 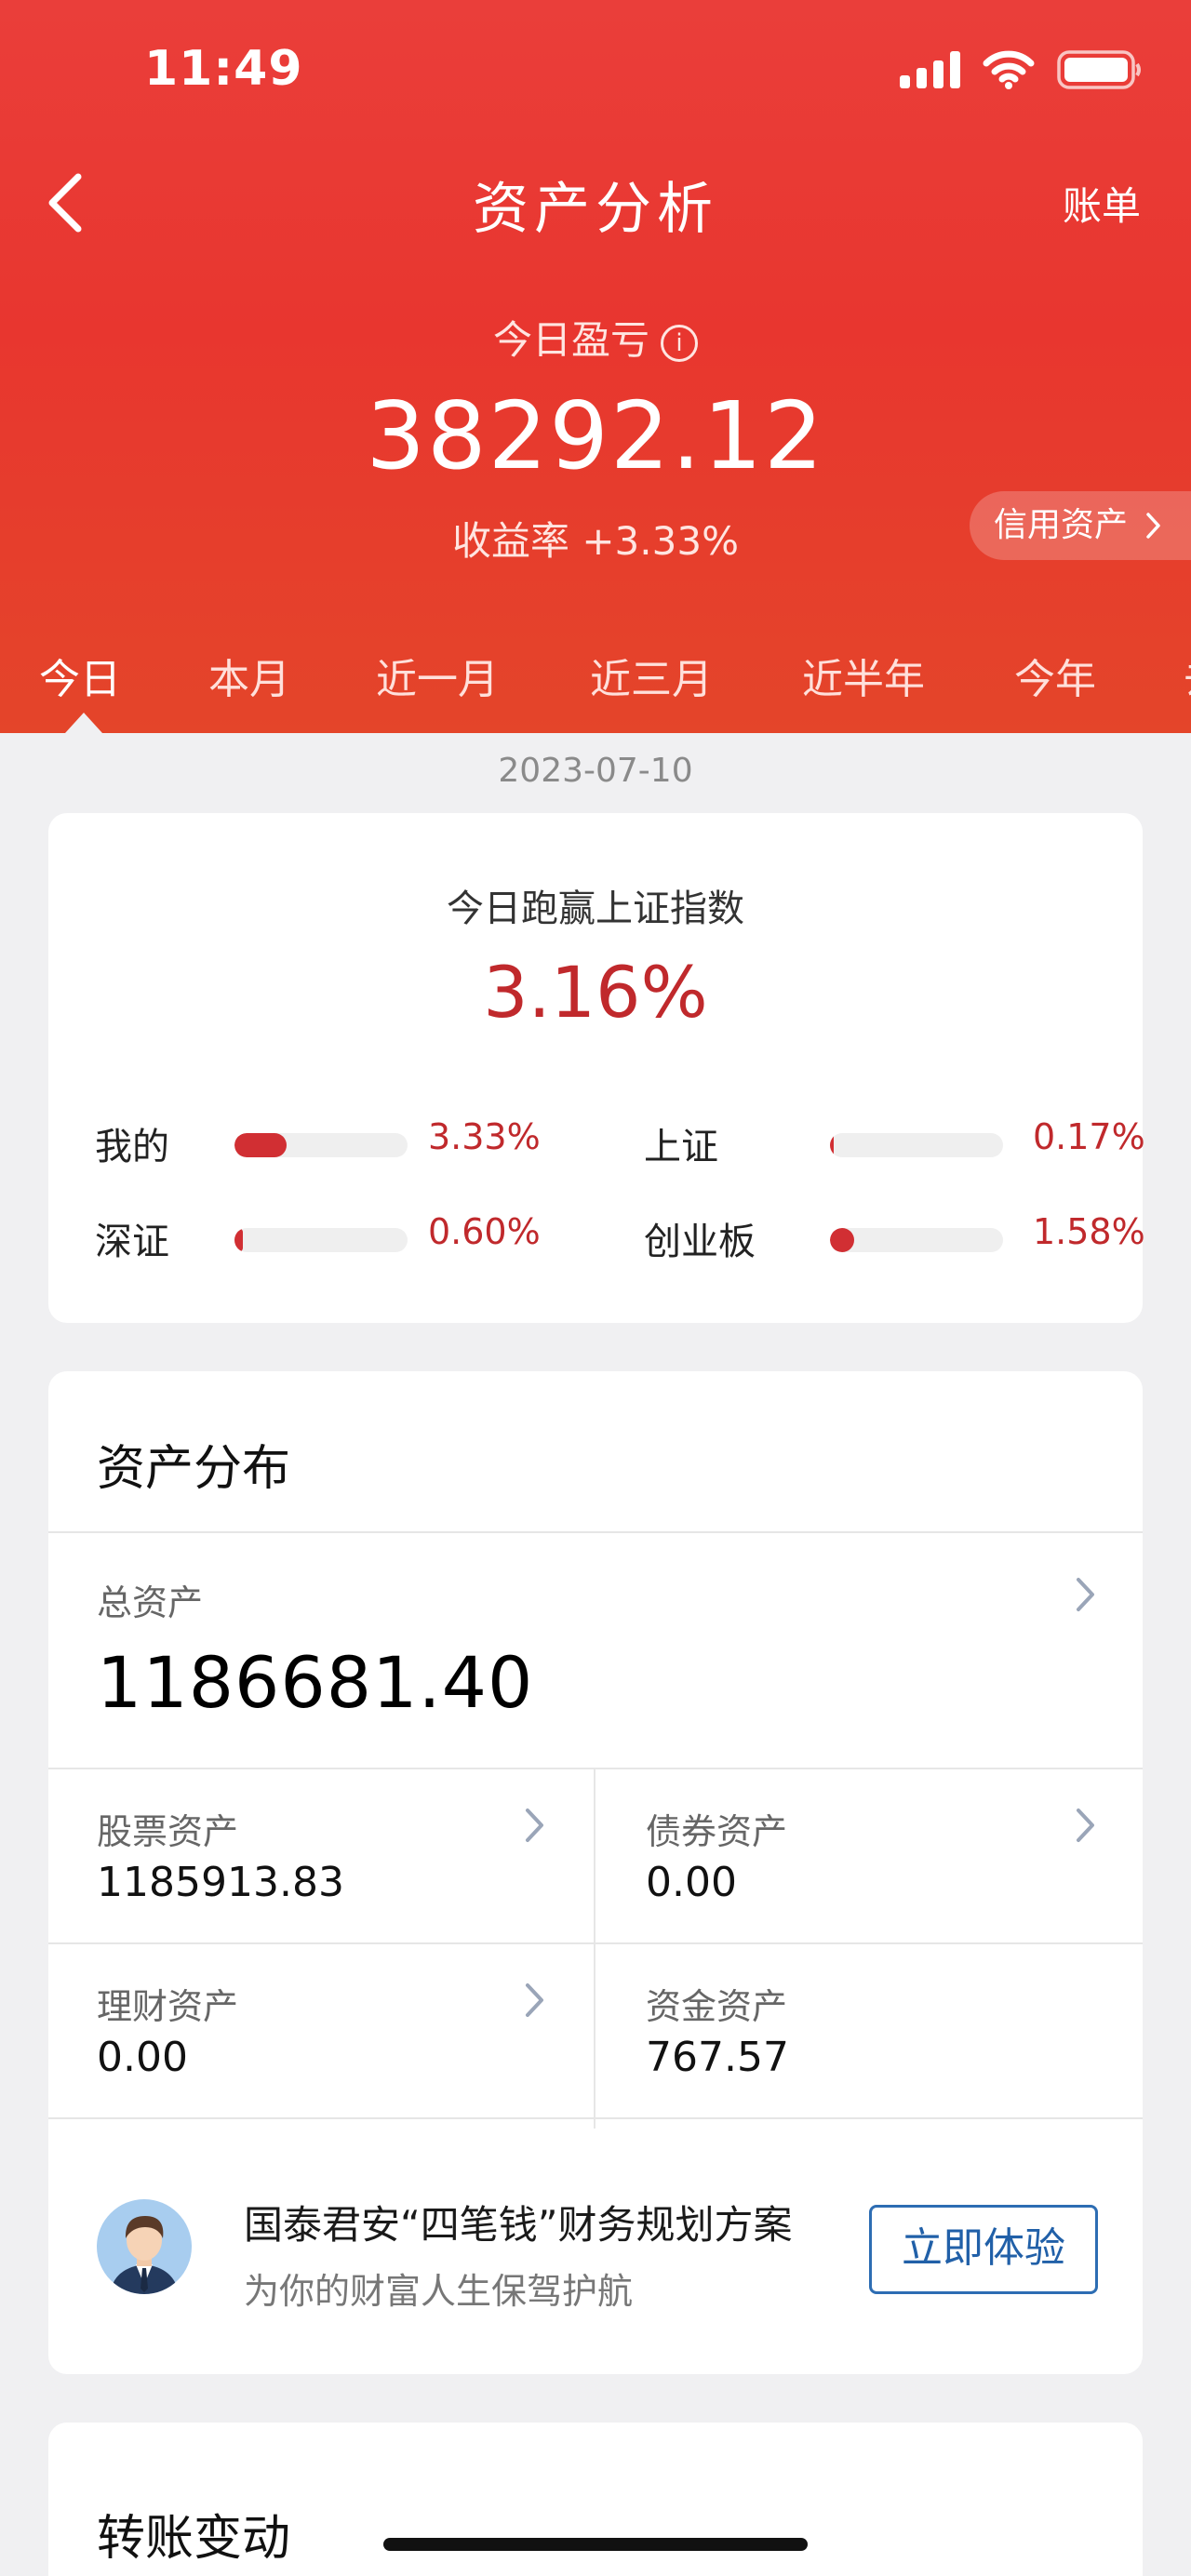 I want to click on bond-assets-value: 0.00, so click(x=691, y=1882).